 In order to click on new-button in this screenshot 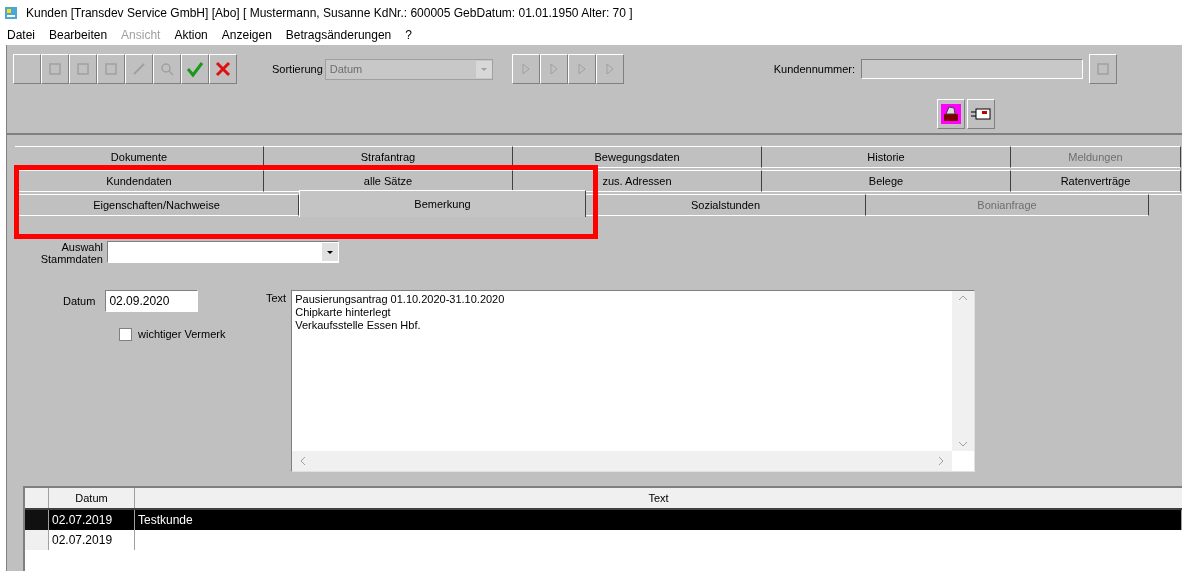, I will do `click(55, 69)`.